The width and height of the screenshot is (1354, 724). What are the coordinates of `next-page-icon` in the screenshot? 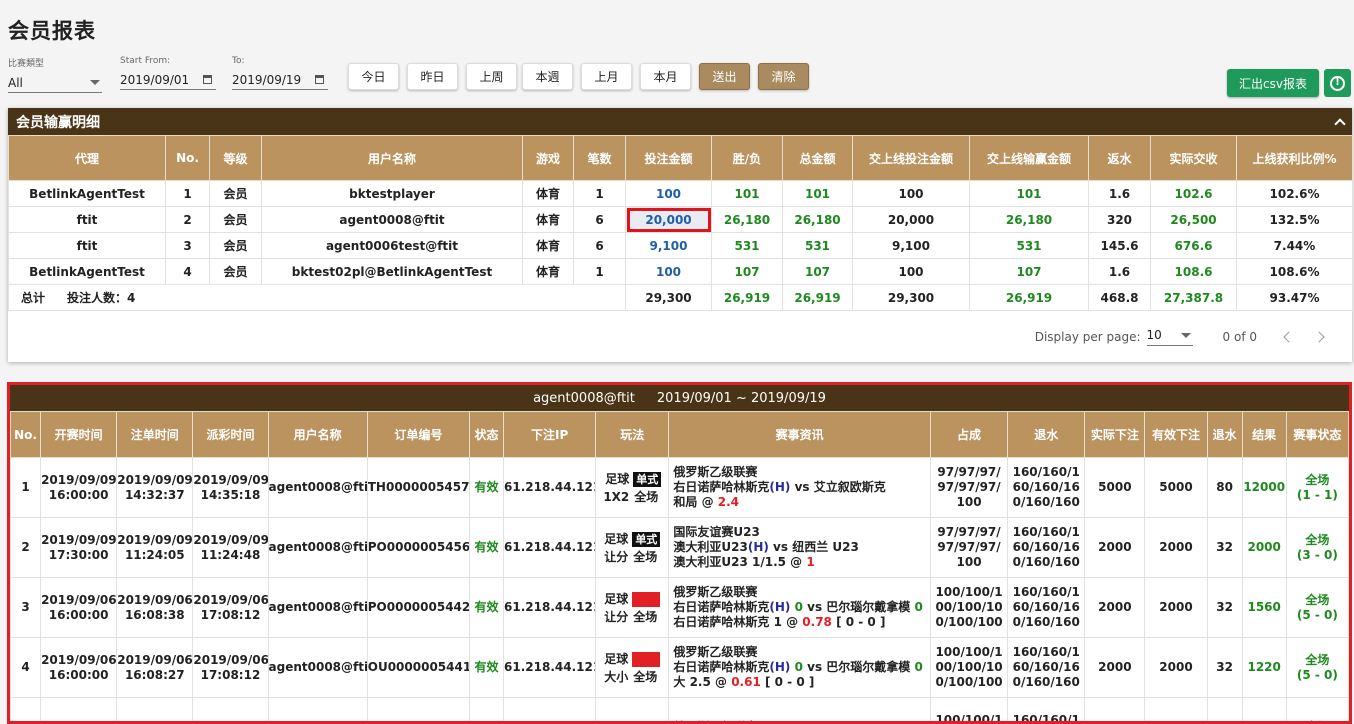 It's located at (1318, 336).